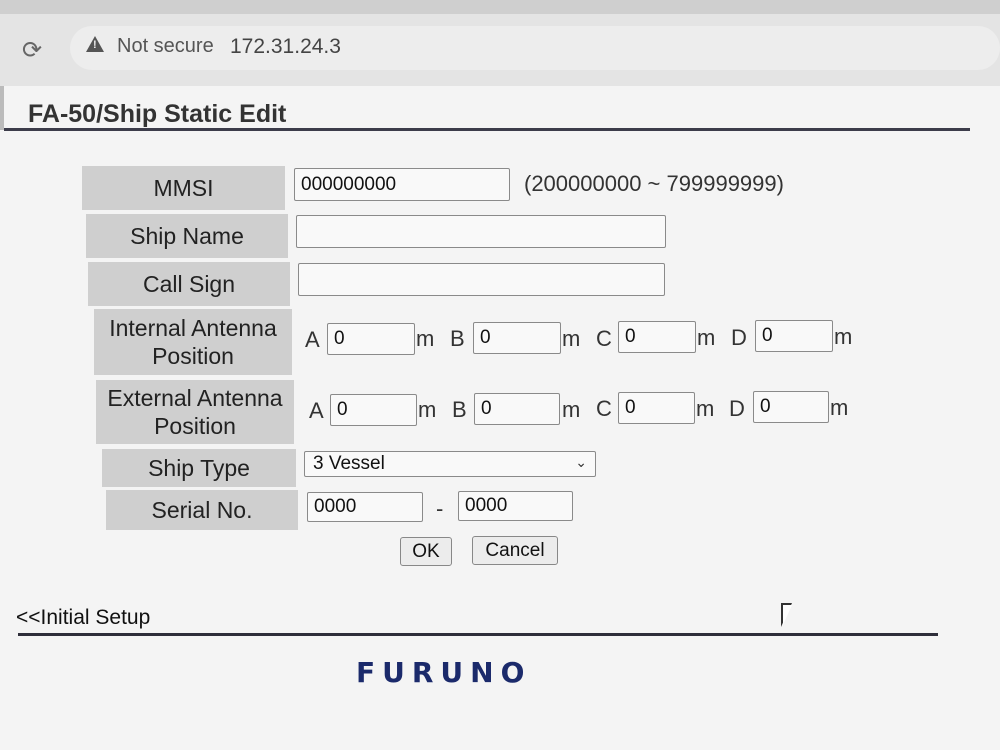 Image resolution: width=1000 pixels, height=750 pixels. I want to click on reload-icon: ⟳, so click(32, 50).